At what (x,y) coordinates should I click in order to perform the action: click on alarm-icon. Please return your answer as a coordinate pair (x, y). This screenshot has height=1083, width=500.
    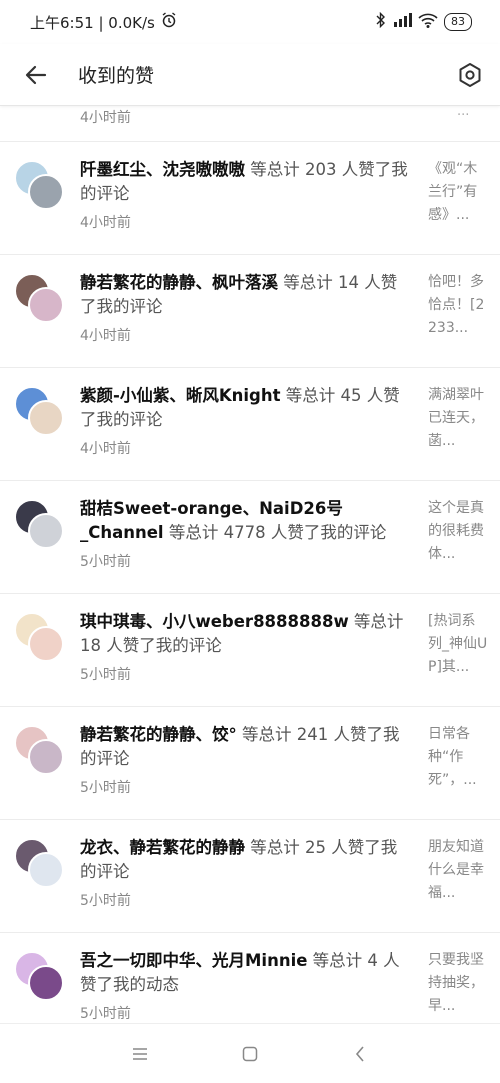
    Looking at the image, I should click on (169, 22).